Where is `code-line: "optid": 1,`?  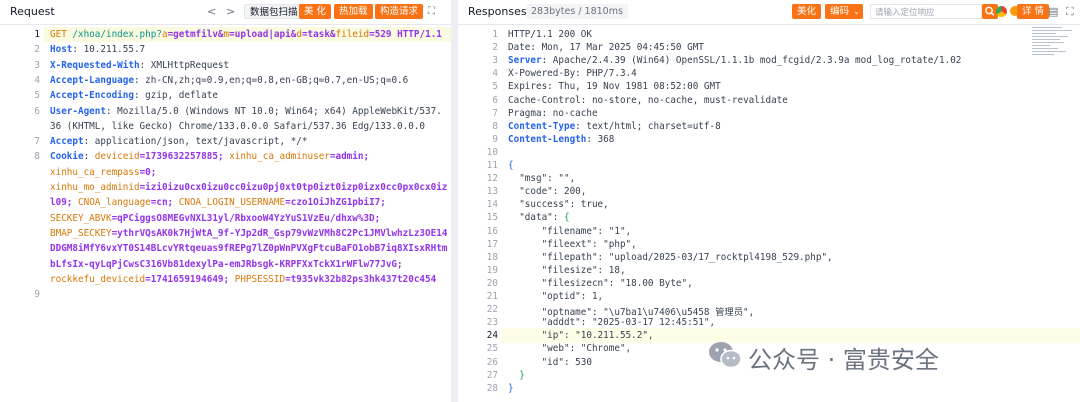 code-line: "optid": 1, is located at coordinates (556, 296).